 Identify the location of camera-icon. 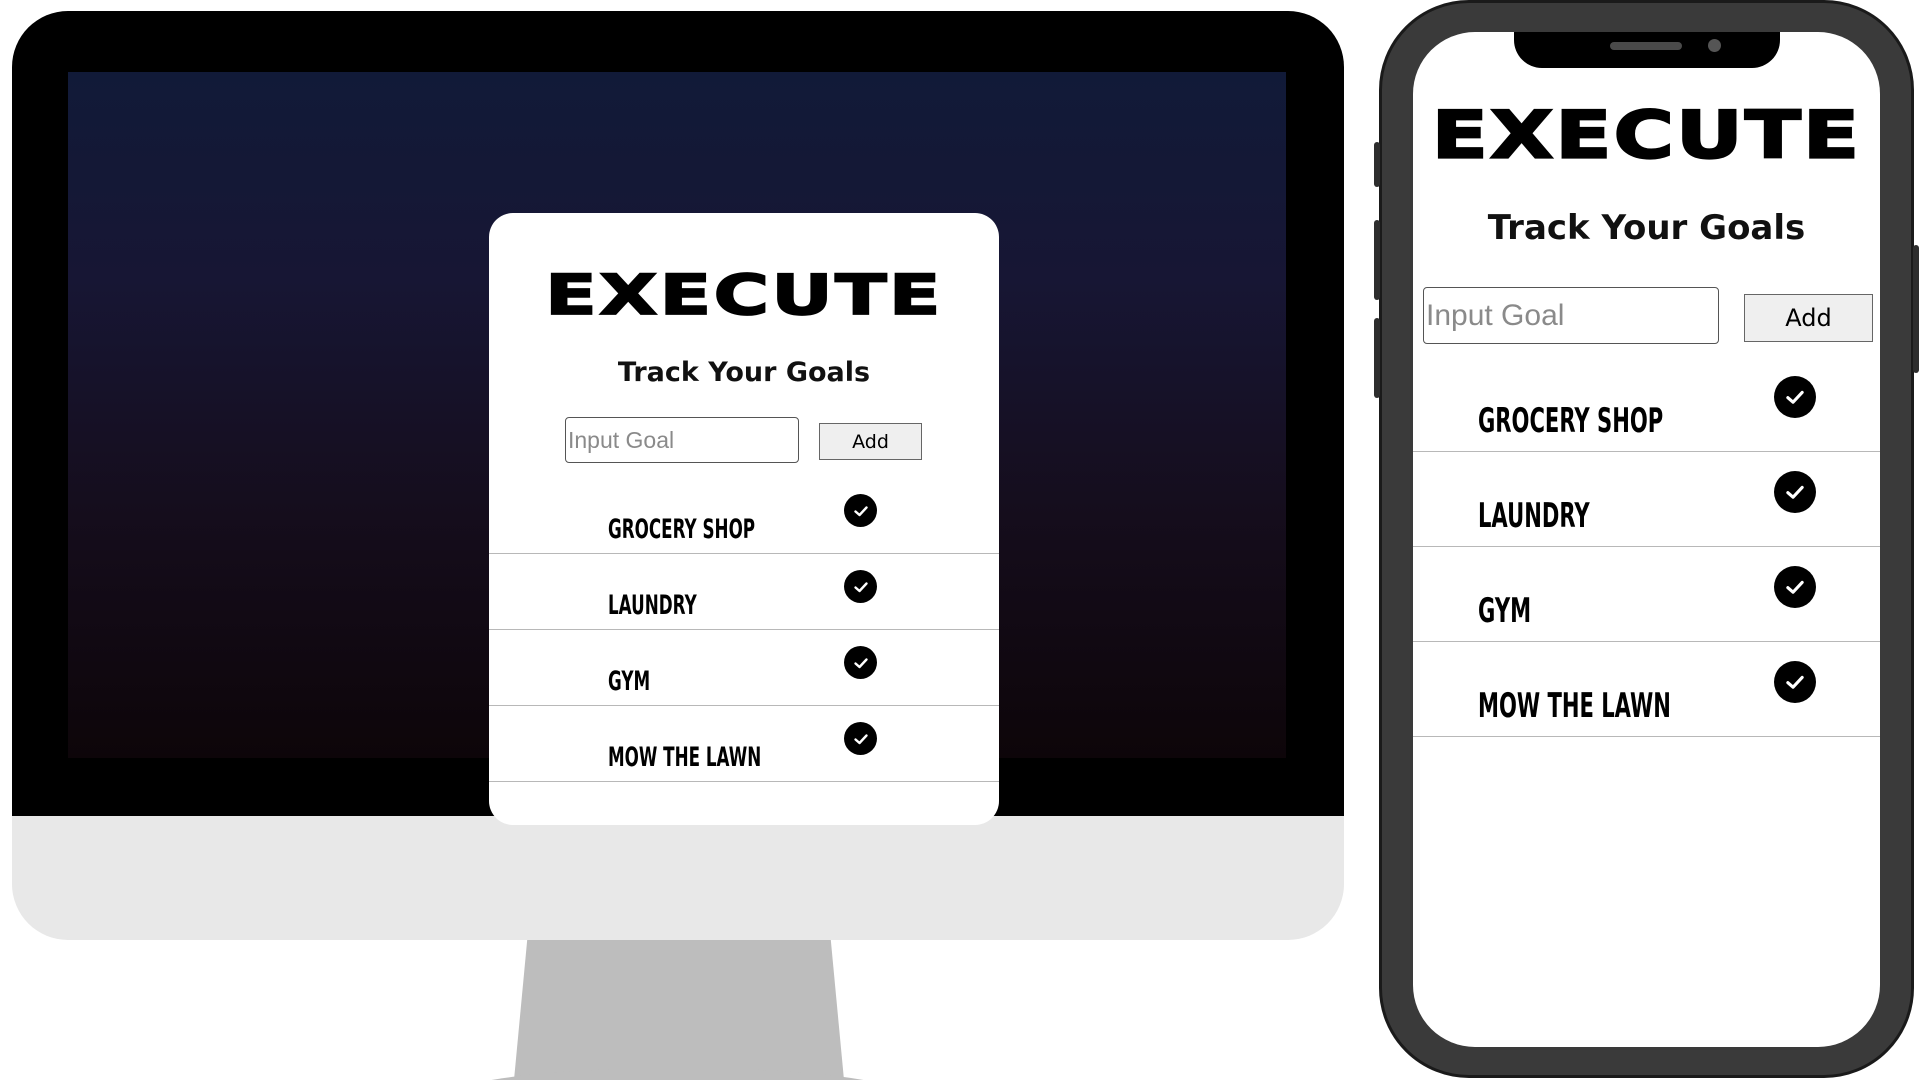
(1714, 45).